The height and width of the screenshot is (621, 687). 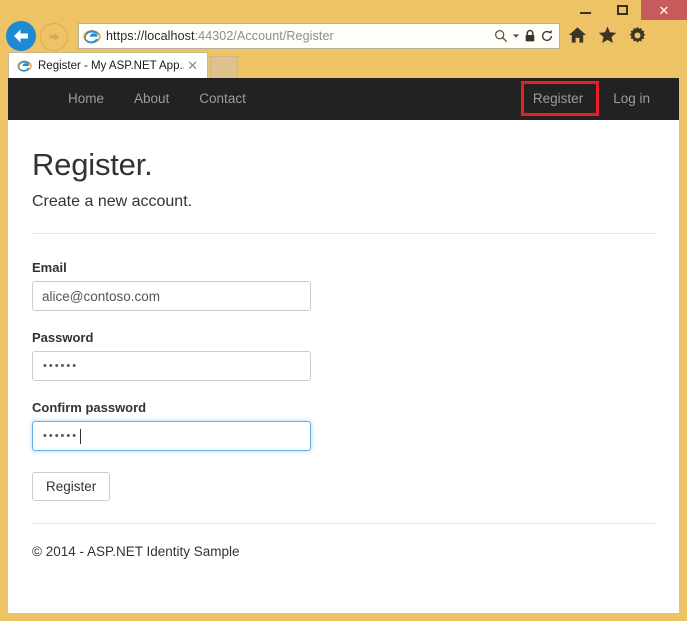 What do you see at coordinates (89, 408) in the screenshot?
I see `confirm-password-label: Confirm password` at bounding box center [89, 408].